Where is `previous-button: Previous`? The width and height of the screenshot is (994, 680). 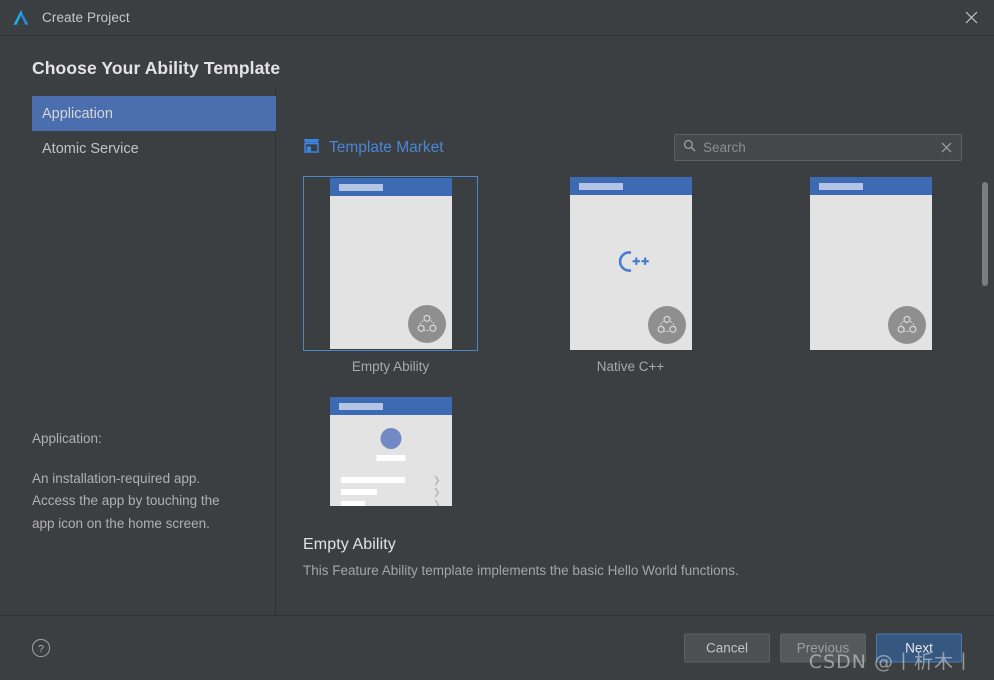 previous-button: Previous is located at coordinates (823, 648).